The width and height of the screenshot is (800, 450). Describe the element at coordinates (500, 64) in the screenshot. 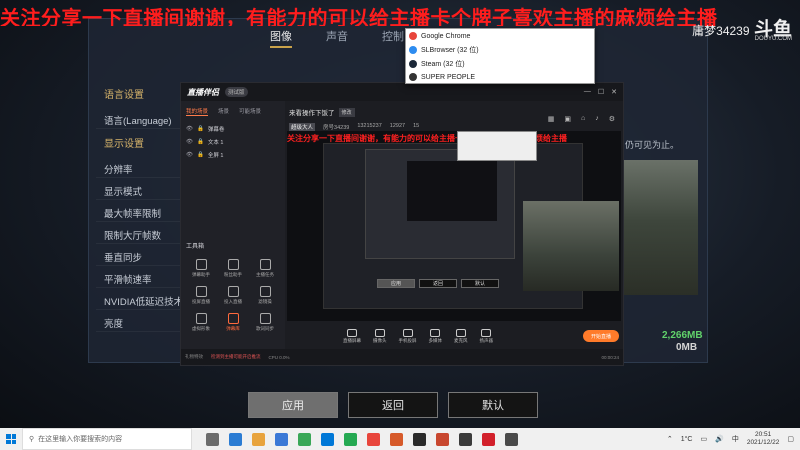

I see `jumplist-item-steam: Steam (32 位)` at that location.